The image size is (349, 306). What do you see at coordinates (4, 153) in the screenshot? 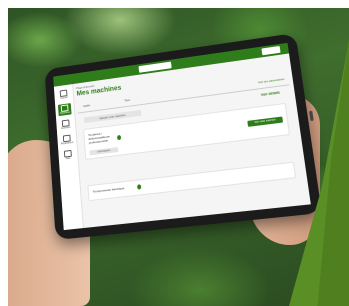
I see `frame-left-border` at bounding box center [4, 153].